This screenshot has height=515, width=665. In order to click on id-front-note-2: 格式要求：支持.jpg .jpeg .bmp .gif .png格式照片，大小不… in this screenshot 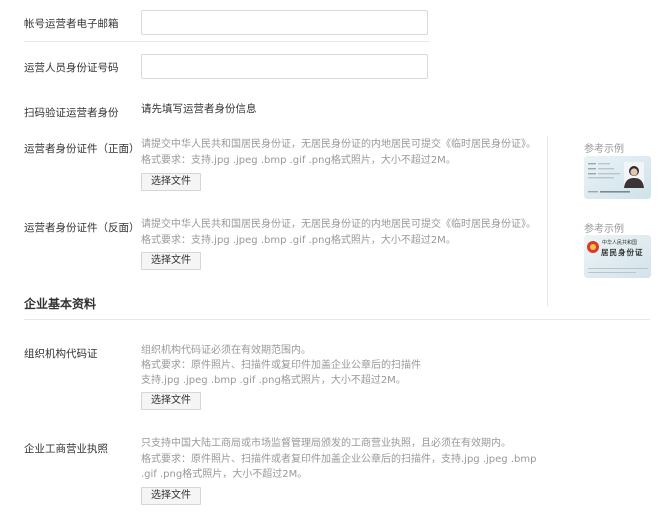, I will do `click(298, 160)`.